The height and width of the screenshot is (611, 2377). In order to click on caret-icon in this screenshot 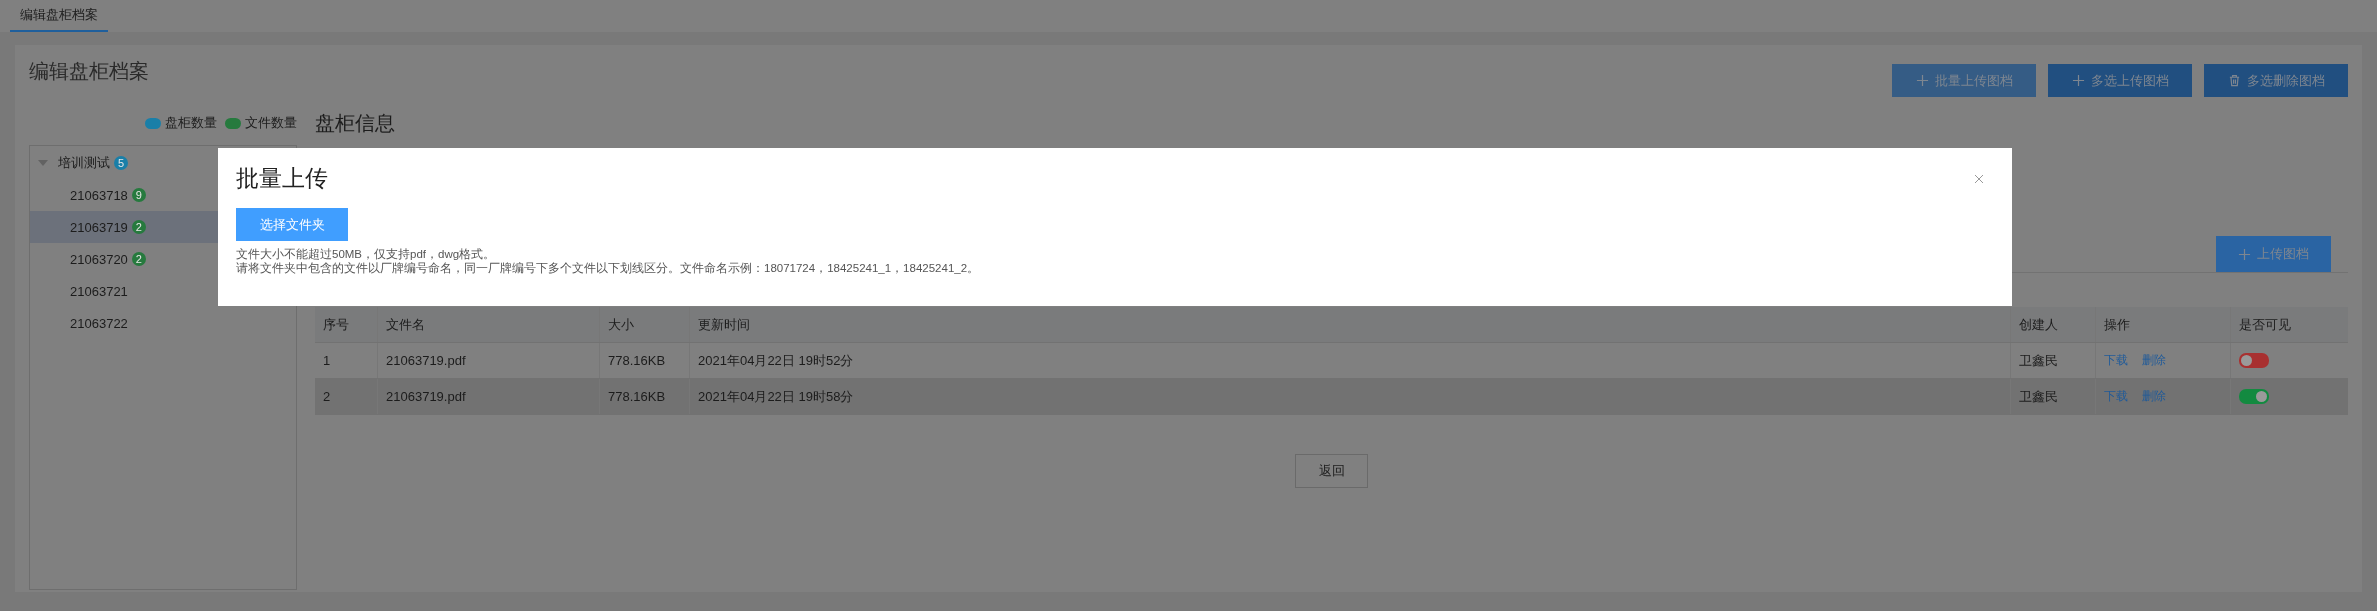, I will do `click(43, 163)`.